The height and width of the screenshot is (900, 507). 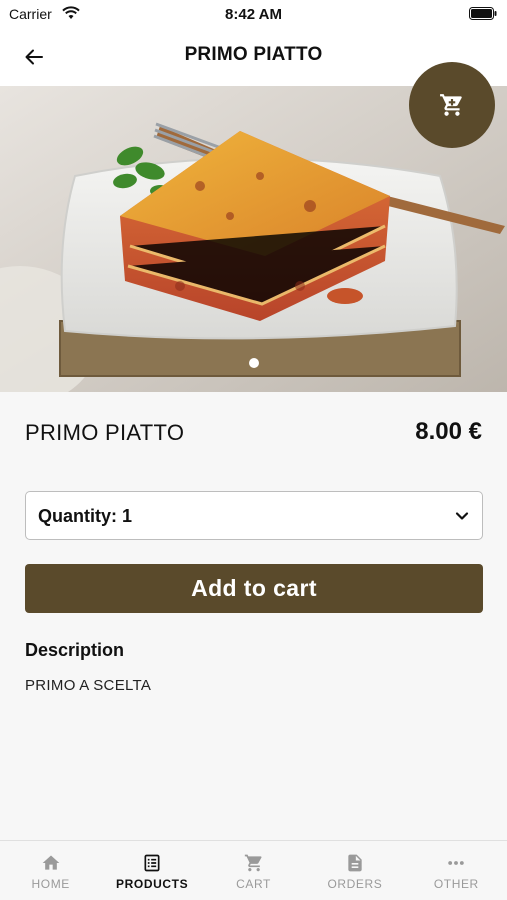 I want to click on list-icon, so click(x=152, y=863).